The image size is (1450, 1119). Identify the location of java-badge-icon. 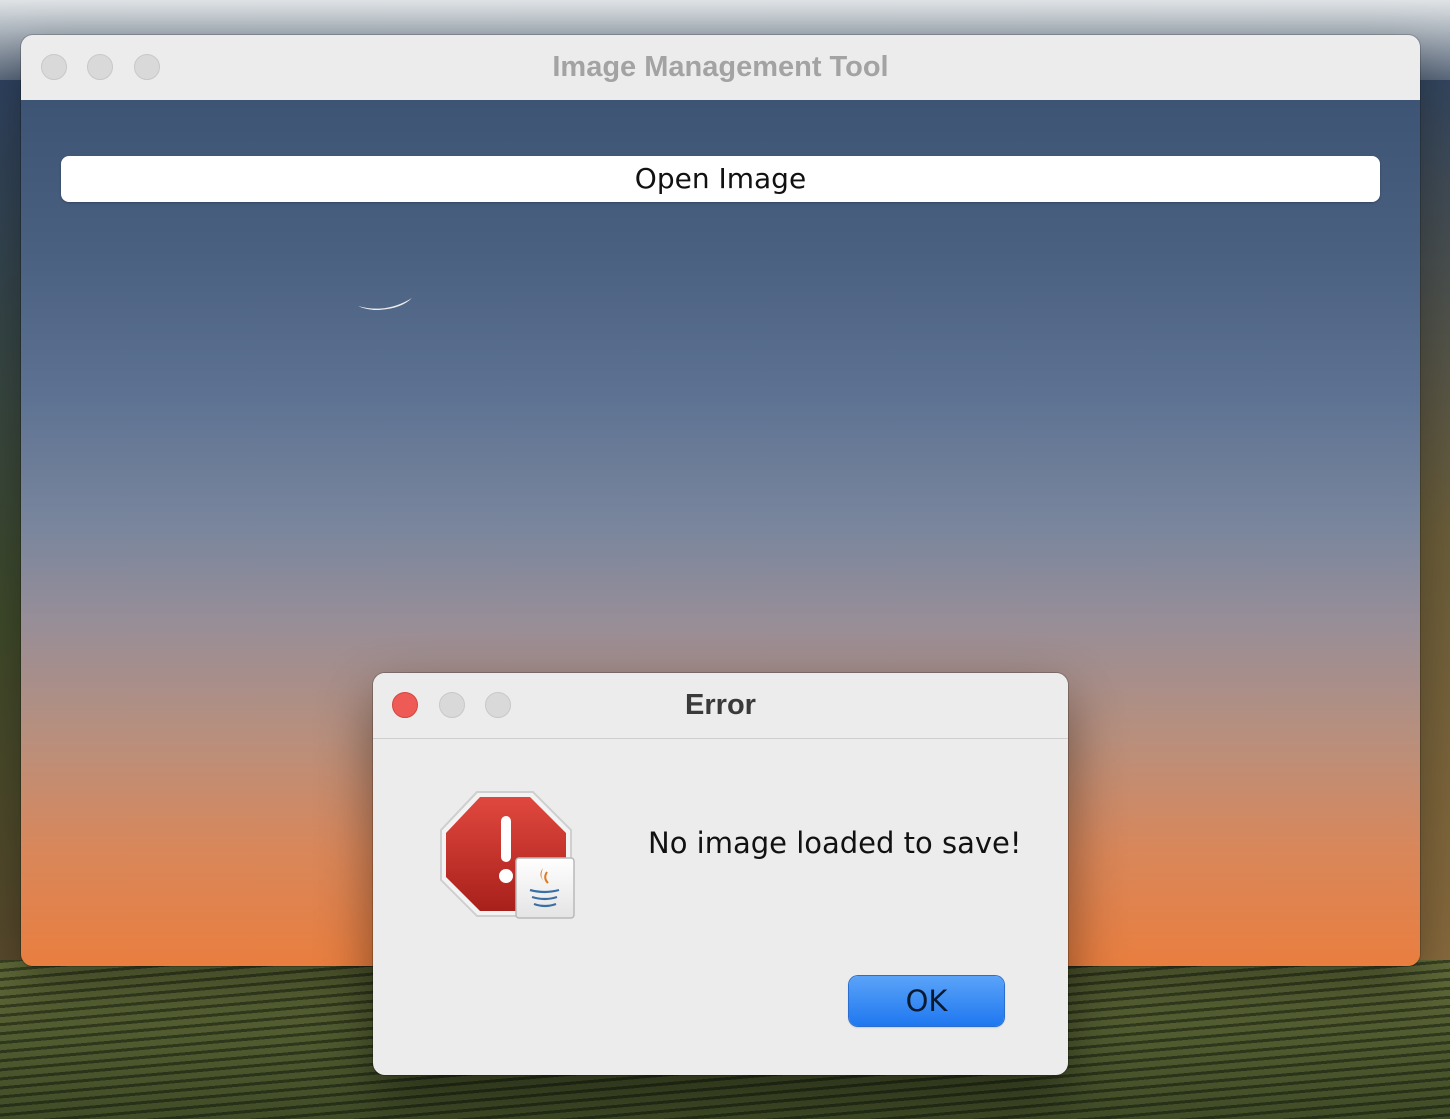
(545, 888).